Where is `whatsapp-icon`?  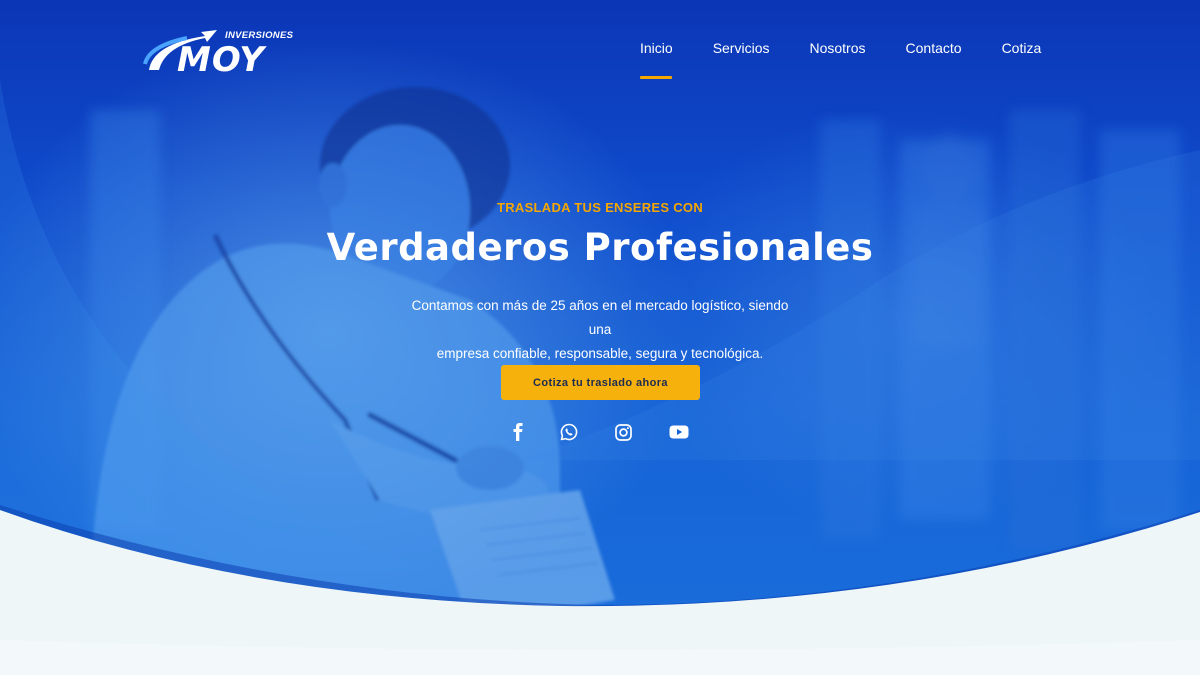 whatsapp-icon is located at coordinates (569, 432).